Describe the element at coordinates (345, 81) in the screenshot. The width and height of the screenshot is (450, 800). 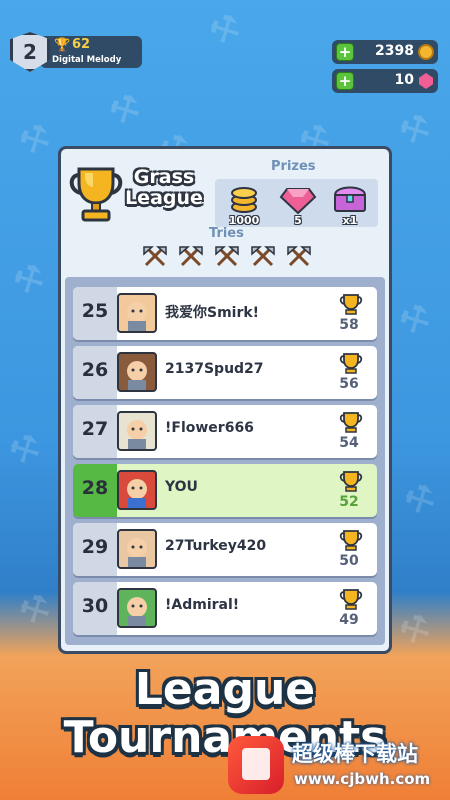
I see `add-gems-button: +` at that location.